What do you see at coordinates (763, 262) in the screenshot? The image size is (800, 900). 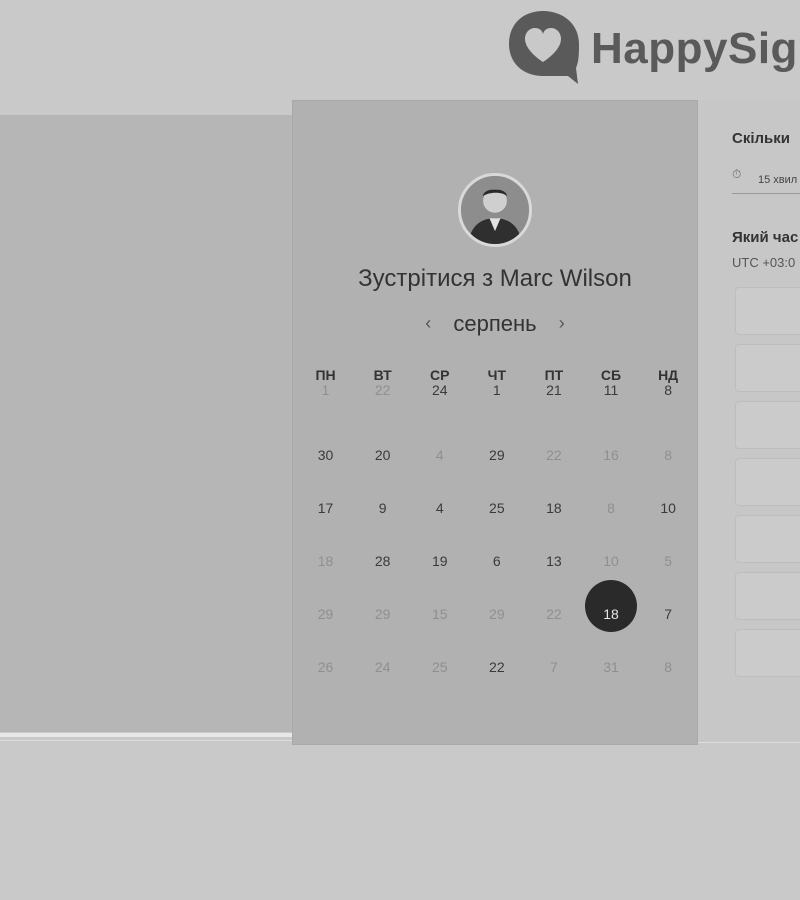 I see `timezone-label: UTC +03:0` at bounding box center [763, 262].